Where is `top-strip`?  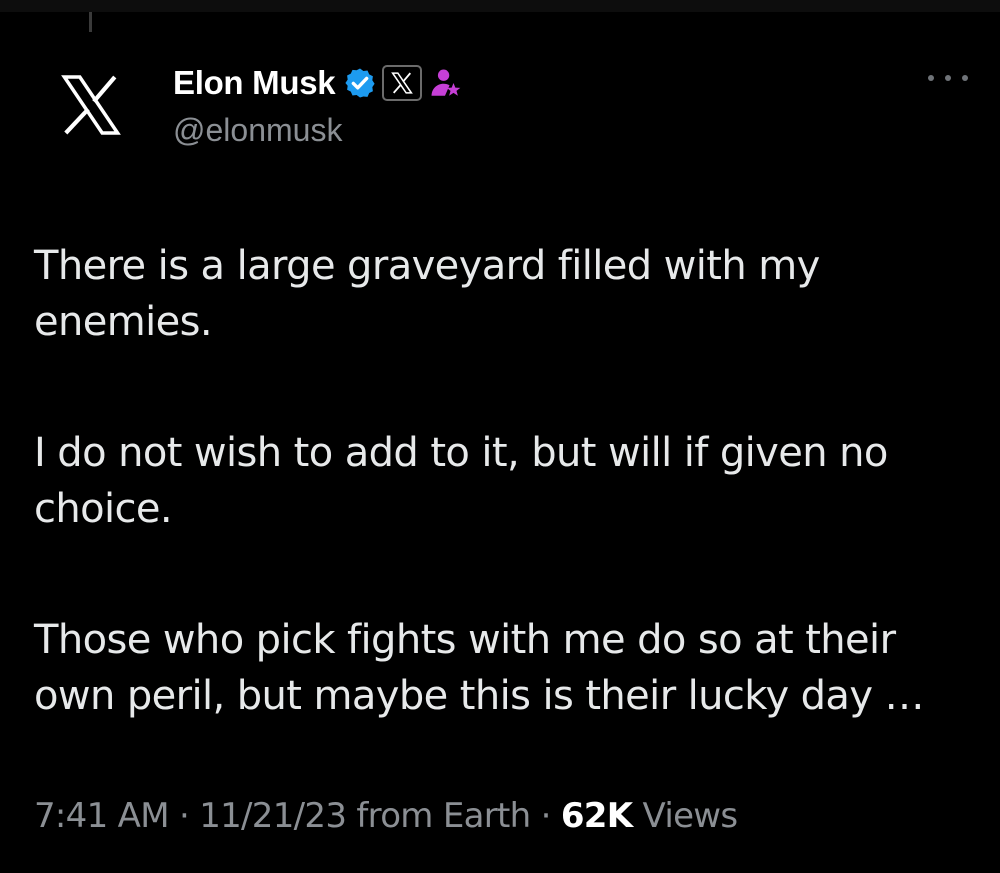 top-strip is located at coordinates (500, 6).